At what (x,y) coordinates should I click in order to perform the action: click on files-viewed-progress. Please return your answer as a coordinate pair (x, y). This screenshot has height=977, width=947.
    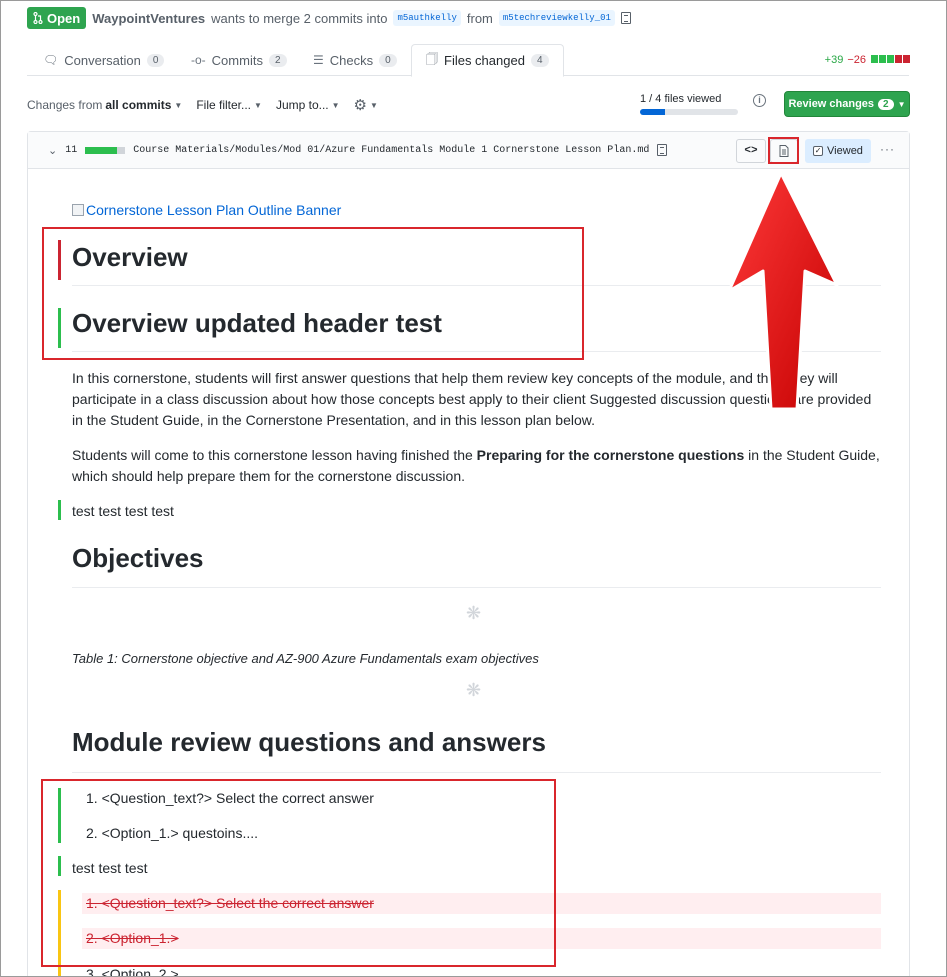
    Looking at the image, I should click on (689, 112).